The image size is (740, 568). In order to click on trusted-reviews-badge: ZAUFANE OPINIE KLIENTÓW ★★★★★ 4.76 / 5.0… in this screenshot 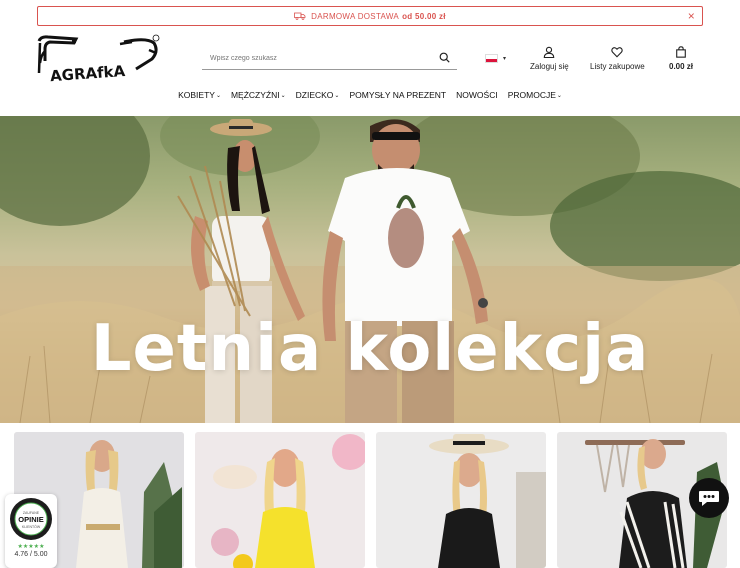, I will do `click(31, 531)`.